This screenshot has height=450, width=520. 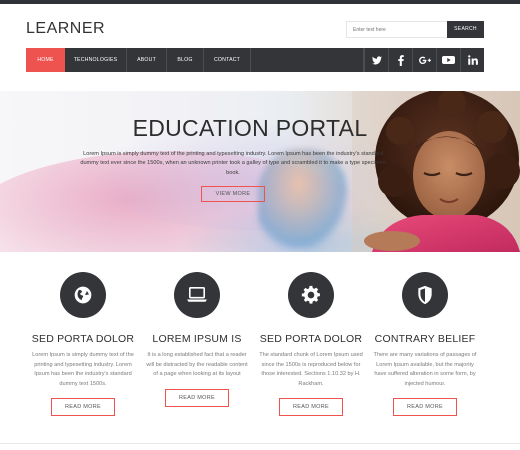 What do you see at coordinates (260, 2) in the screenshot?
I see `top-strip` at bounding box center [260, 2].